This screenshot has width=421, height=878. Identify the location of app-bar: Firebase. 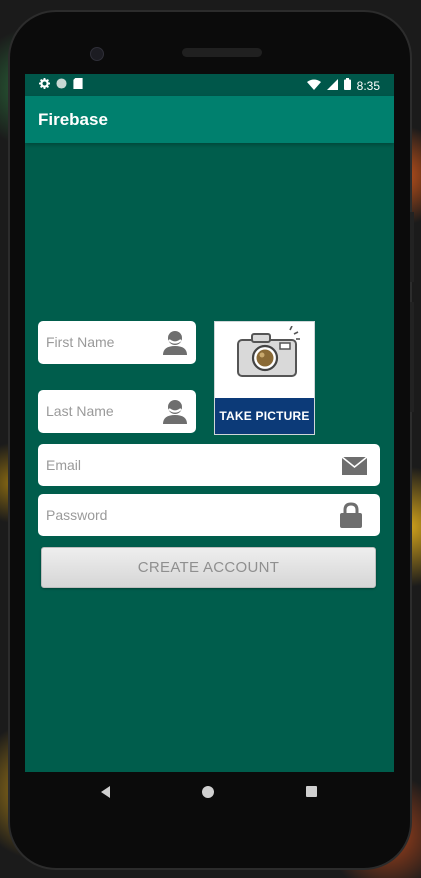
(209, 119).